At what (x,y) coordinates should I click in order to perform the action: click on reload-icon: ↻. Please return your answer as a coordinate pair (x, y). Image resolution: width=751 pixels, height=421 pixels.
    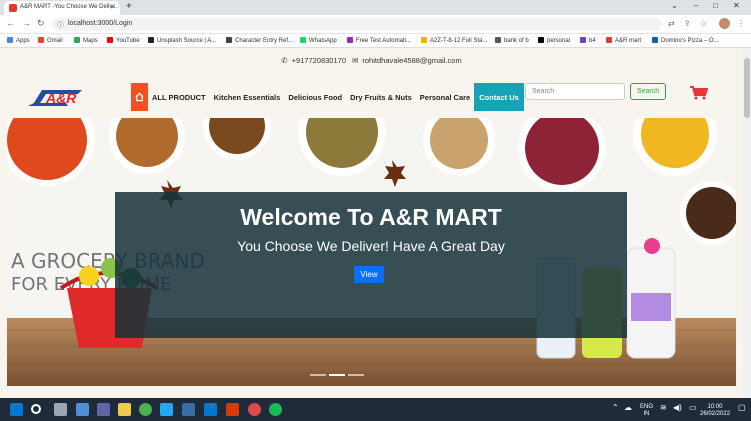
    Looking at the image, I should click on (41, 23).